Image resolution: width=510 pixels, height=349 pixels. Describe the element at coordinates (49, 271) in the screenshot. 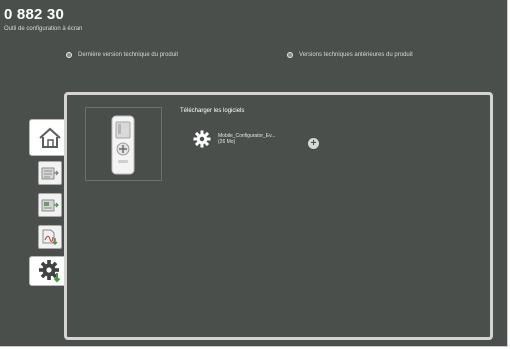

I see `gear-download-icon` at that location.